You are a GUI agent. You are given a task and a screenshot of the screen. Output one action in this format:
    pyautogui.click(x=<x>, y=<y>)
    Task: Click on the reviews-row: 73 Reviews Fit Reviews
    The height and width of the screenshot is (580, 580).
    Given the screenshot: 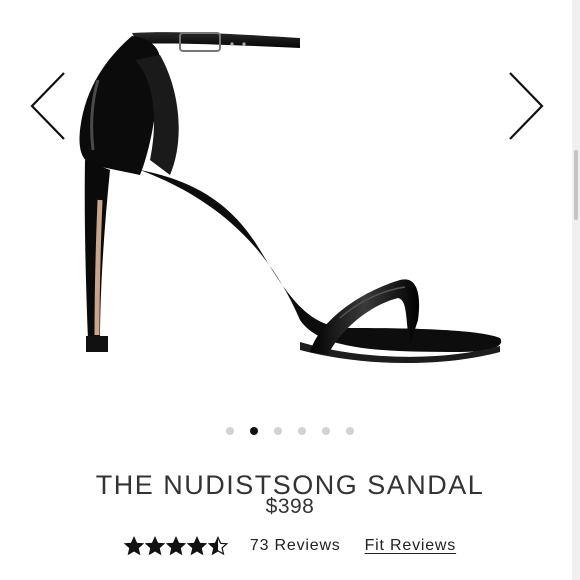 What is the action you would take?
    pyautogui.click(x=290, y=546)
    